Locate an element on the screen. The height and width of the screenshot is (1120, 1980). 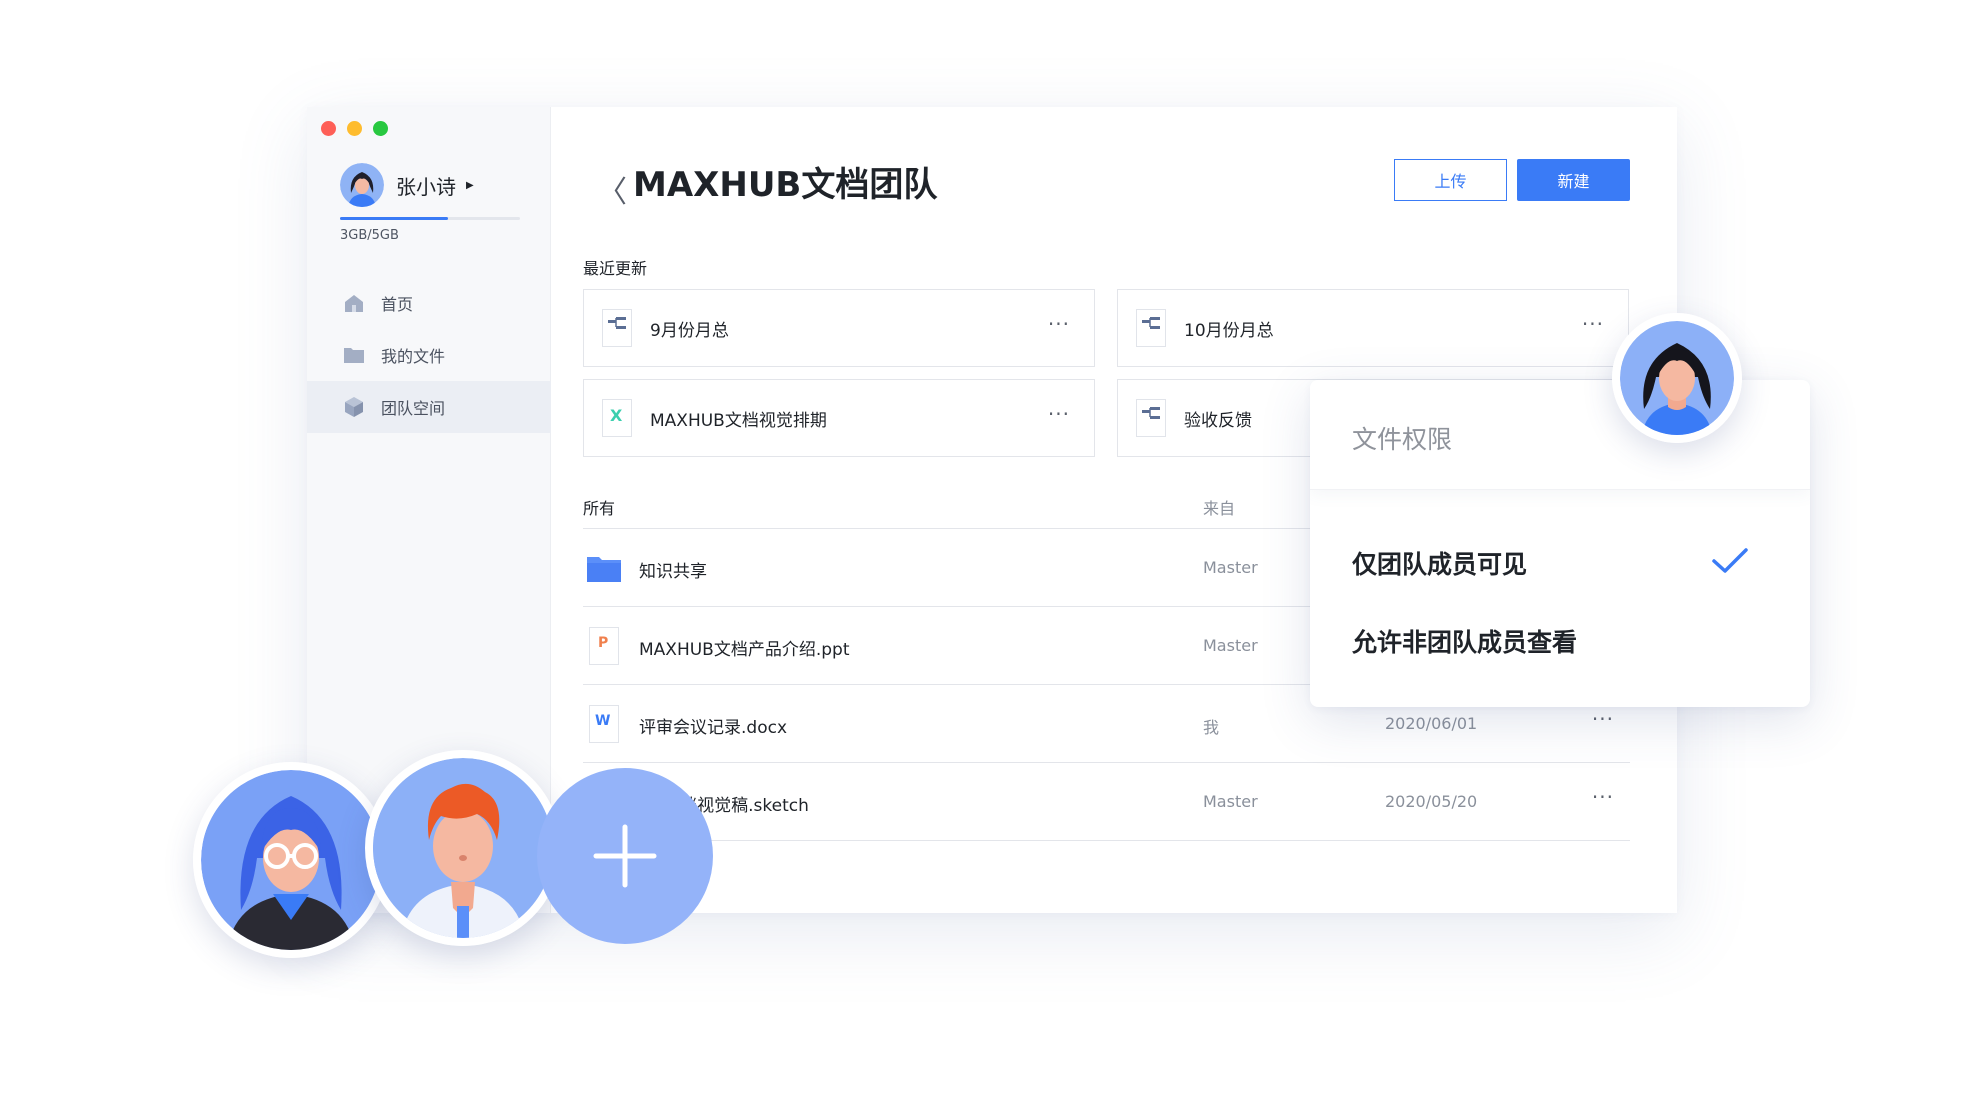
user-avatar is located at coordinates (362, 185).